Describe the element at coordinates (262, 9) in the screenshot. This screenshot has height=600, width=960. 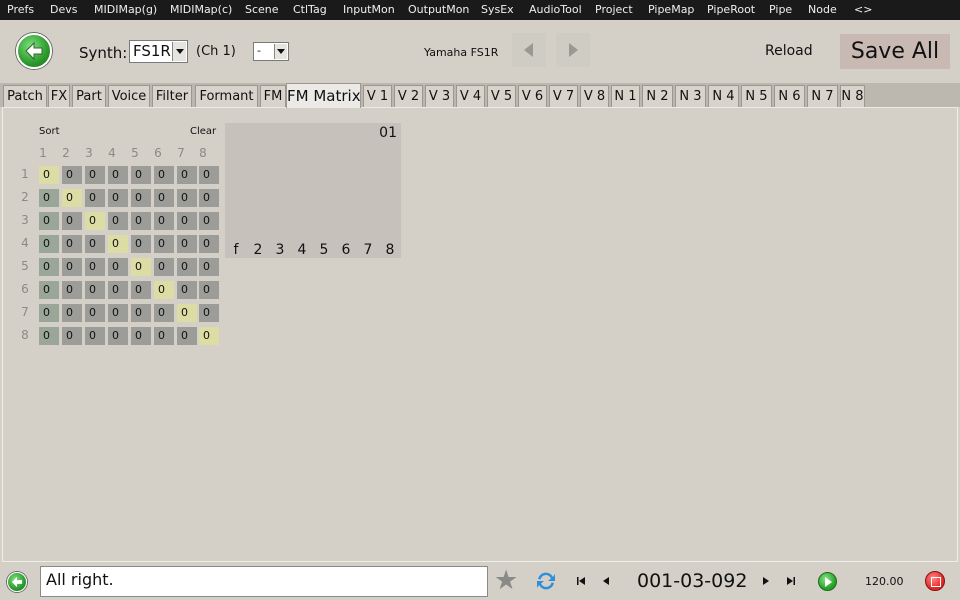
I see `menu-item-scene: Scene` at that location.